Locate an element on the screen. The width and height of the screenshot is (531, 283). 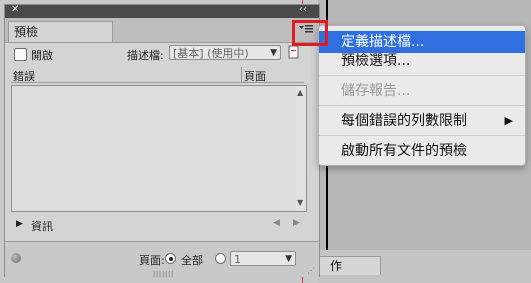
resize-grip-icon: ||||||| is located at coordinates (163, 274).